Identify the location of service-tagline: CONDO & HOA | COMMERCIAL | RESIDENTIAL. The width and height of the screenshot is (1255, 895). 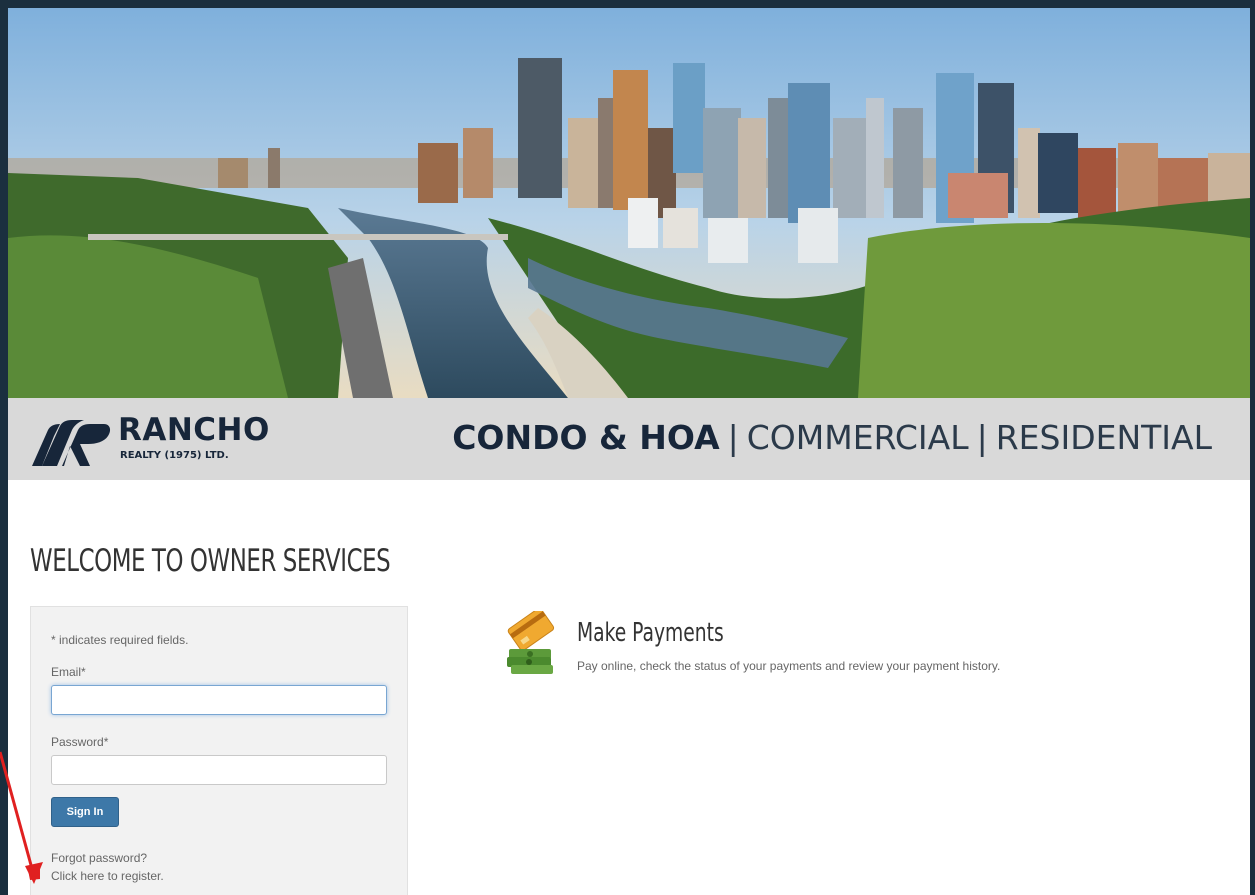
(832, 437).